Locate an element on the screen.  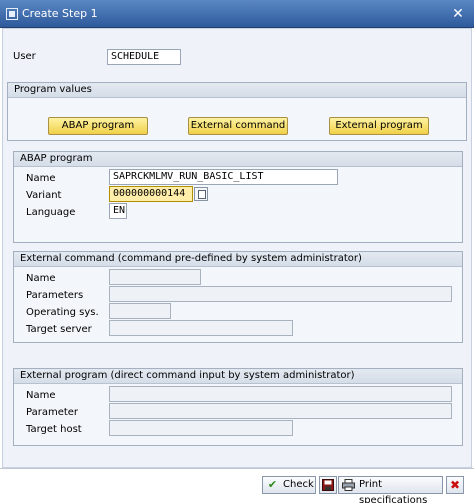
language-field: EN is located at coordinates (118, 211).